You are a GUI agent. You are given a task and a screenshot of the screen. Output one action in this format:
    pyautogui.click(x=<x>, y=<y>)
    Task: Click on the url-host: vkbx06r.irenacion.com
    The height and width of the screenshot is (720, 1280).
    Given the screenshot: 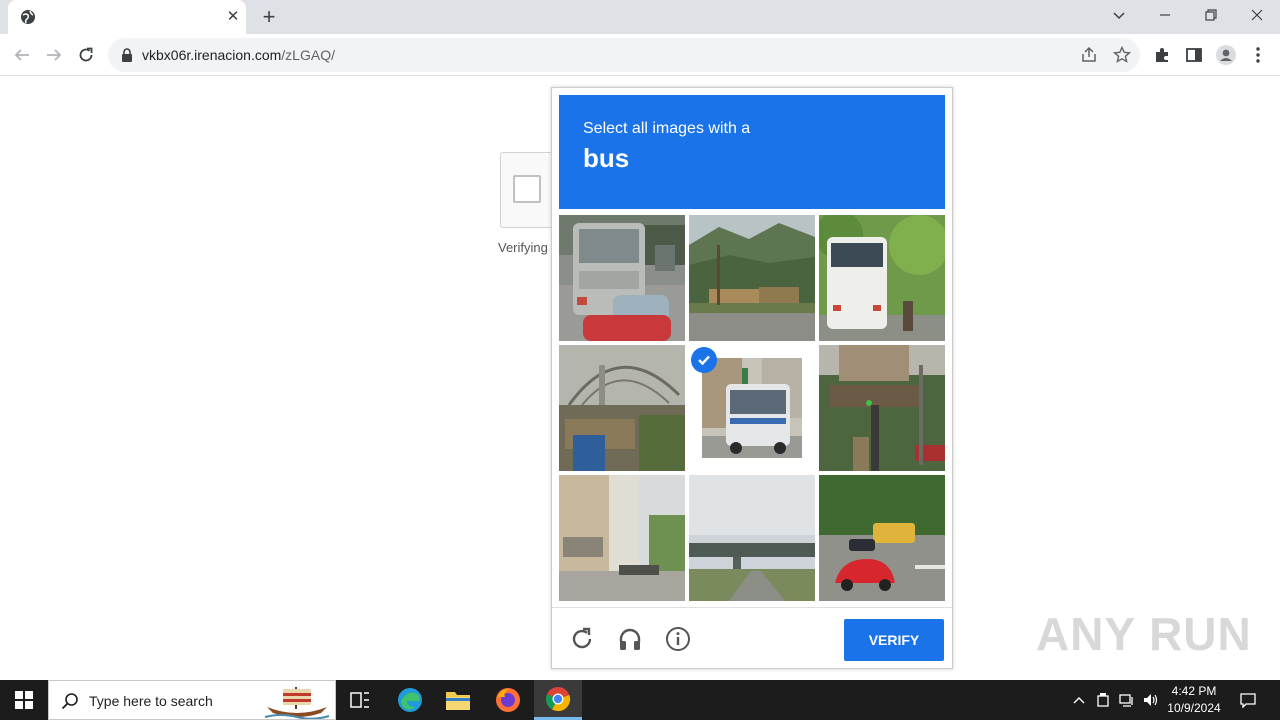 What is the action you would take?
    pyautogui.click(x=212, y=55)
    